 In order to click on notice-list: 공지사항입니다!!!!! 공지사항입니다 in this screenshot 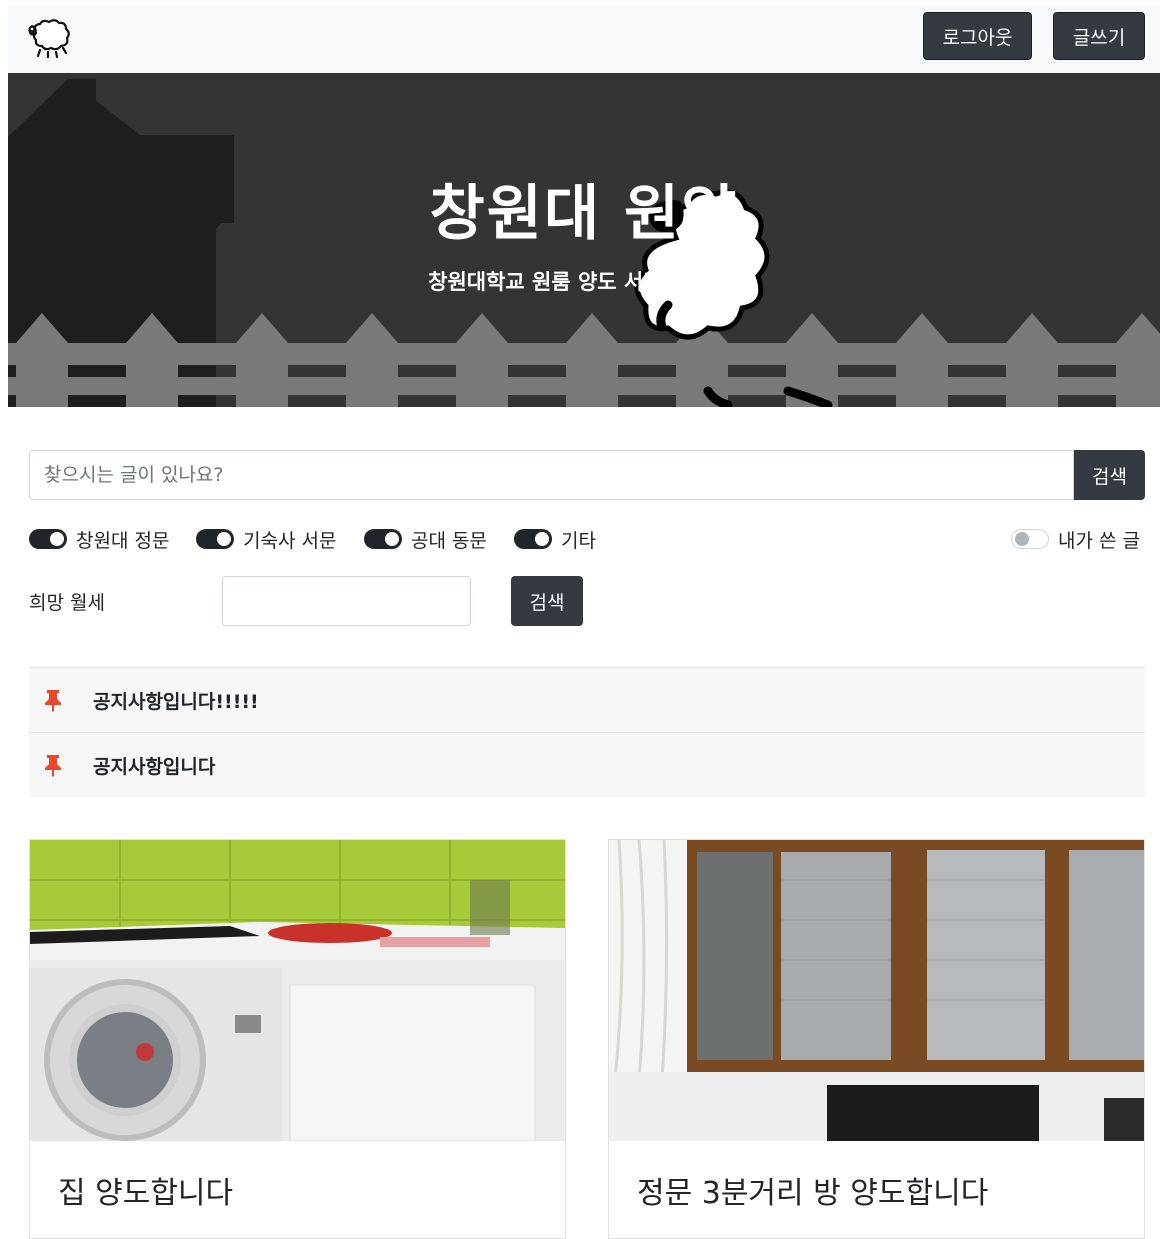, I will do `click(587, 732)`.